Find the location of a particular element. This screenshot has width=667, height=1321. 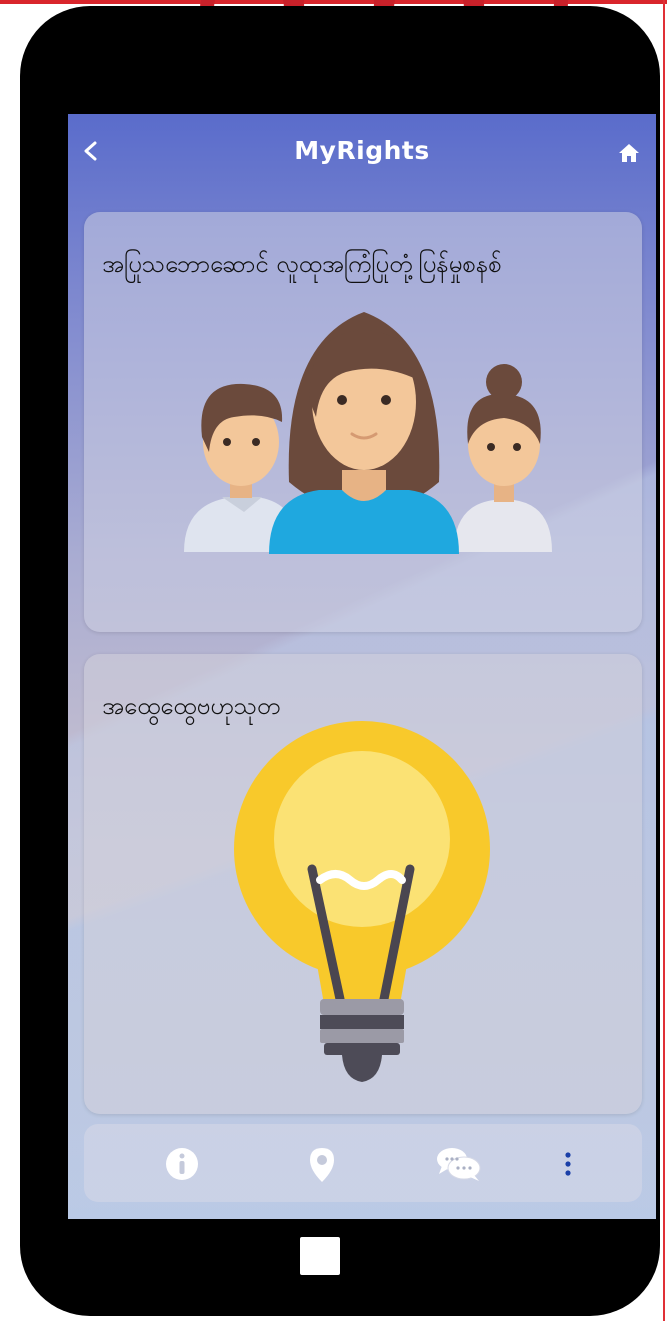

light-bulb-icon is located at coordinates (362, 901).